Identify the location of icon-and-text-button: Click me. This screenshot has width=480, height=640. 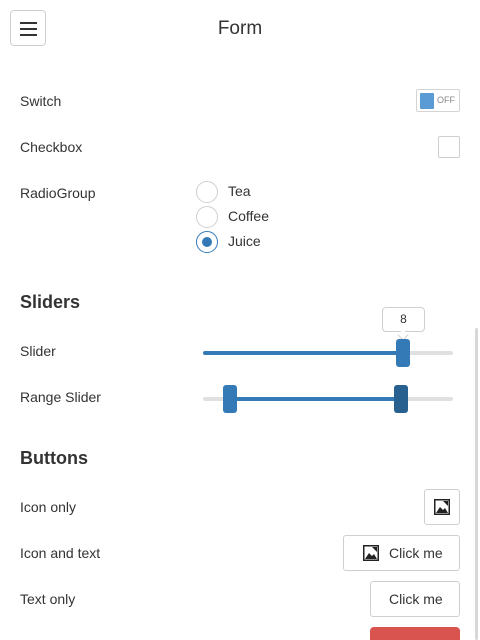
(401, 553).